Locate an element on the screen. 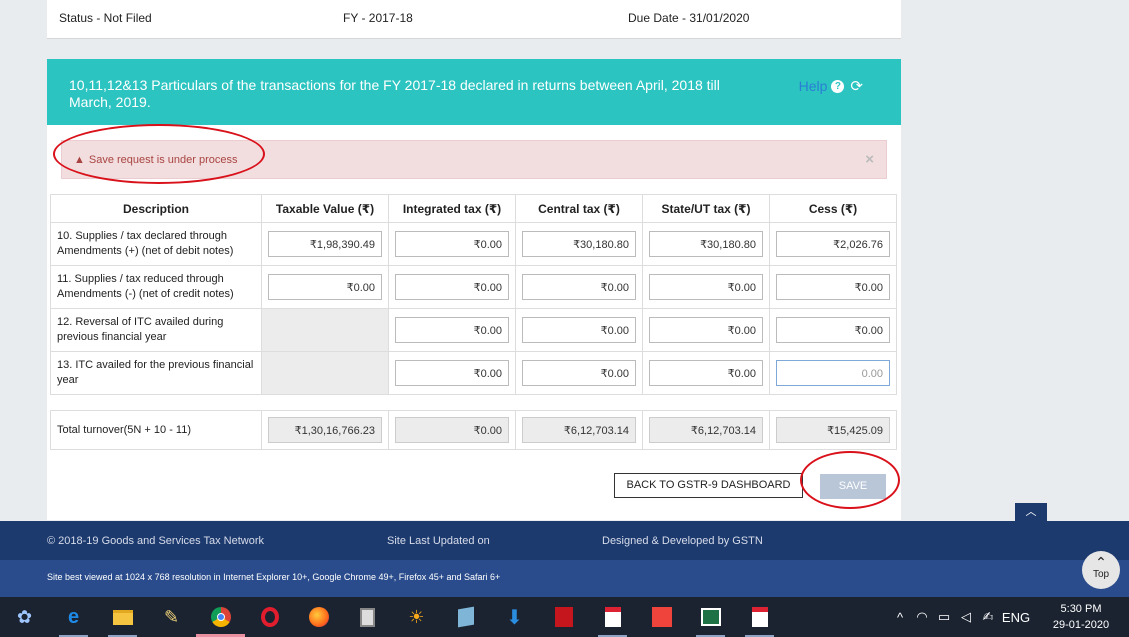 This screenshot has width=1129, height=637. site-updated-text: Site Last Updated on is located at coordinates (438, 541).